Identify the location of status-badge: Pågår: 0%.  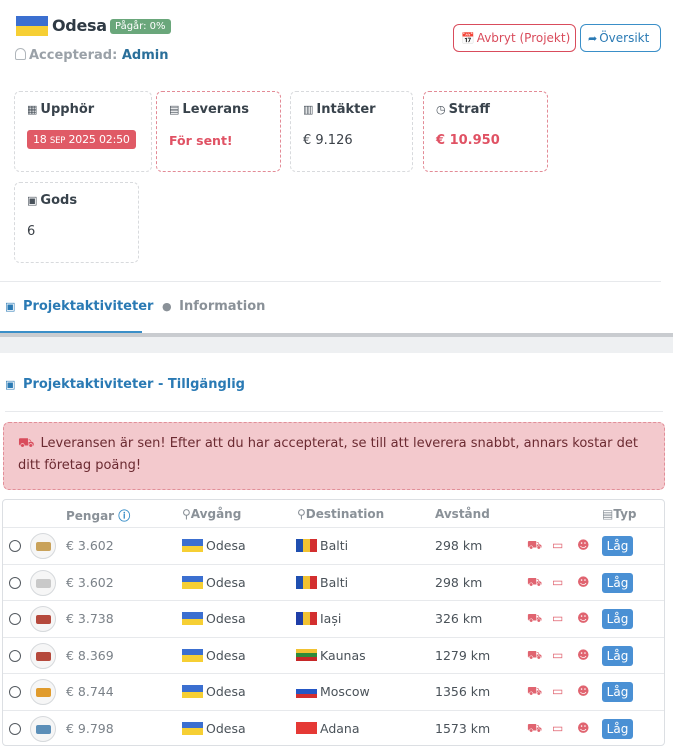
(140, 26).